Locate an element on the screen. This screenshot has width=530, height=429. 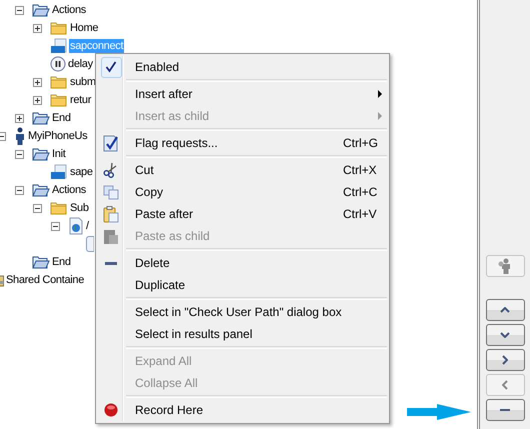
tree-item: Shared Containe is located at coordinates (45, 280).